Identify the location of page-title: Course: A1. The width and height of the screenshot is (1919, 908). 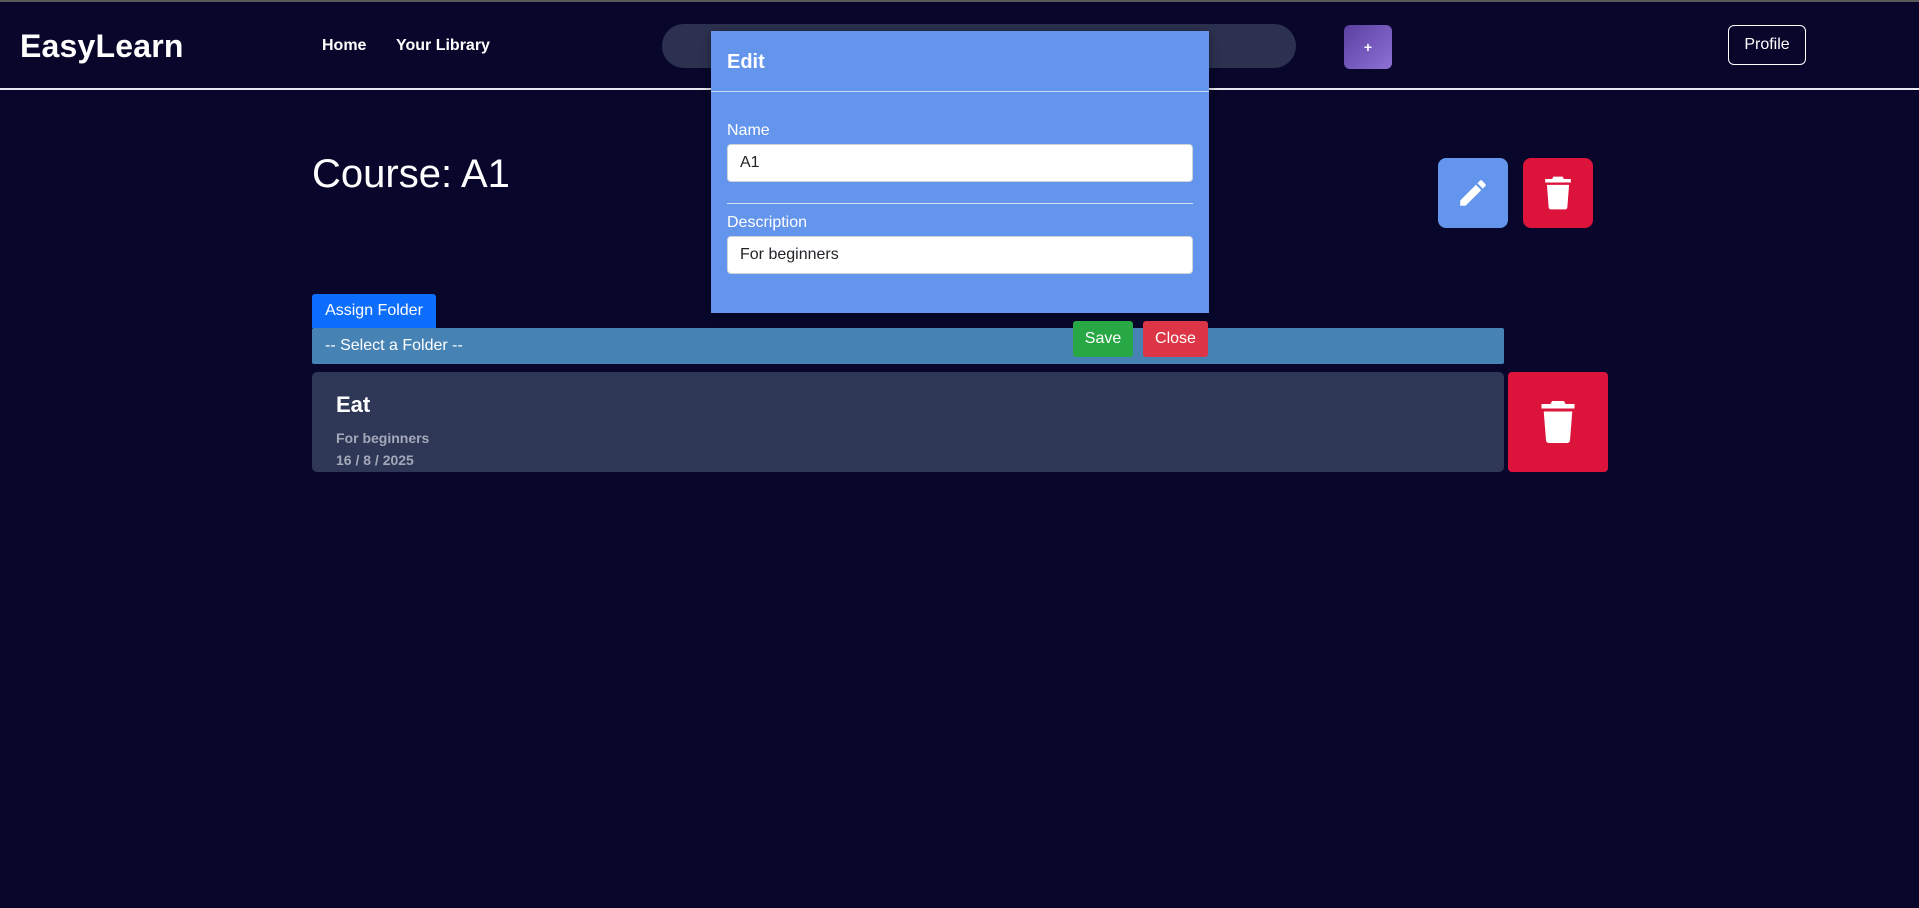
(411, 174).